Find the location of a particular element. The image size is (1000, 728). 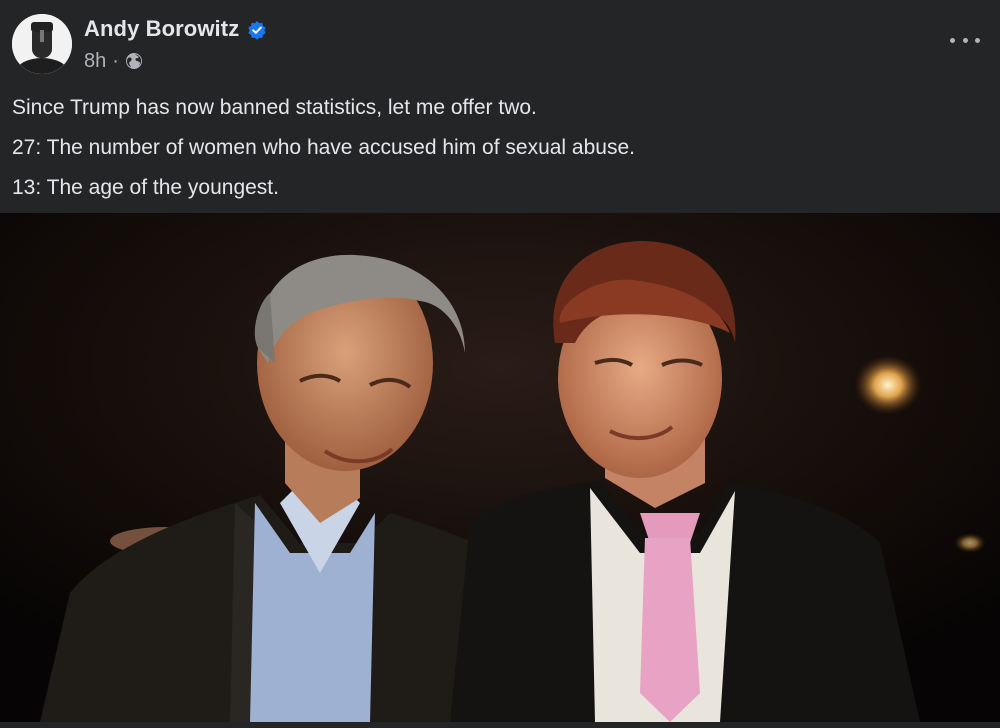

globe-icon is located at coordinates (134, 61).